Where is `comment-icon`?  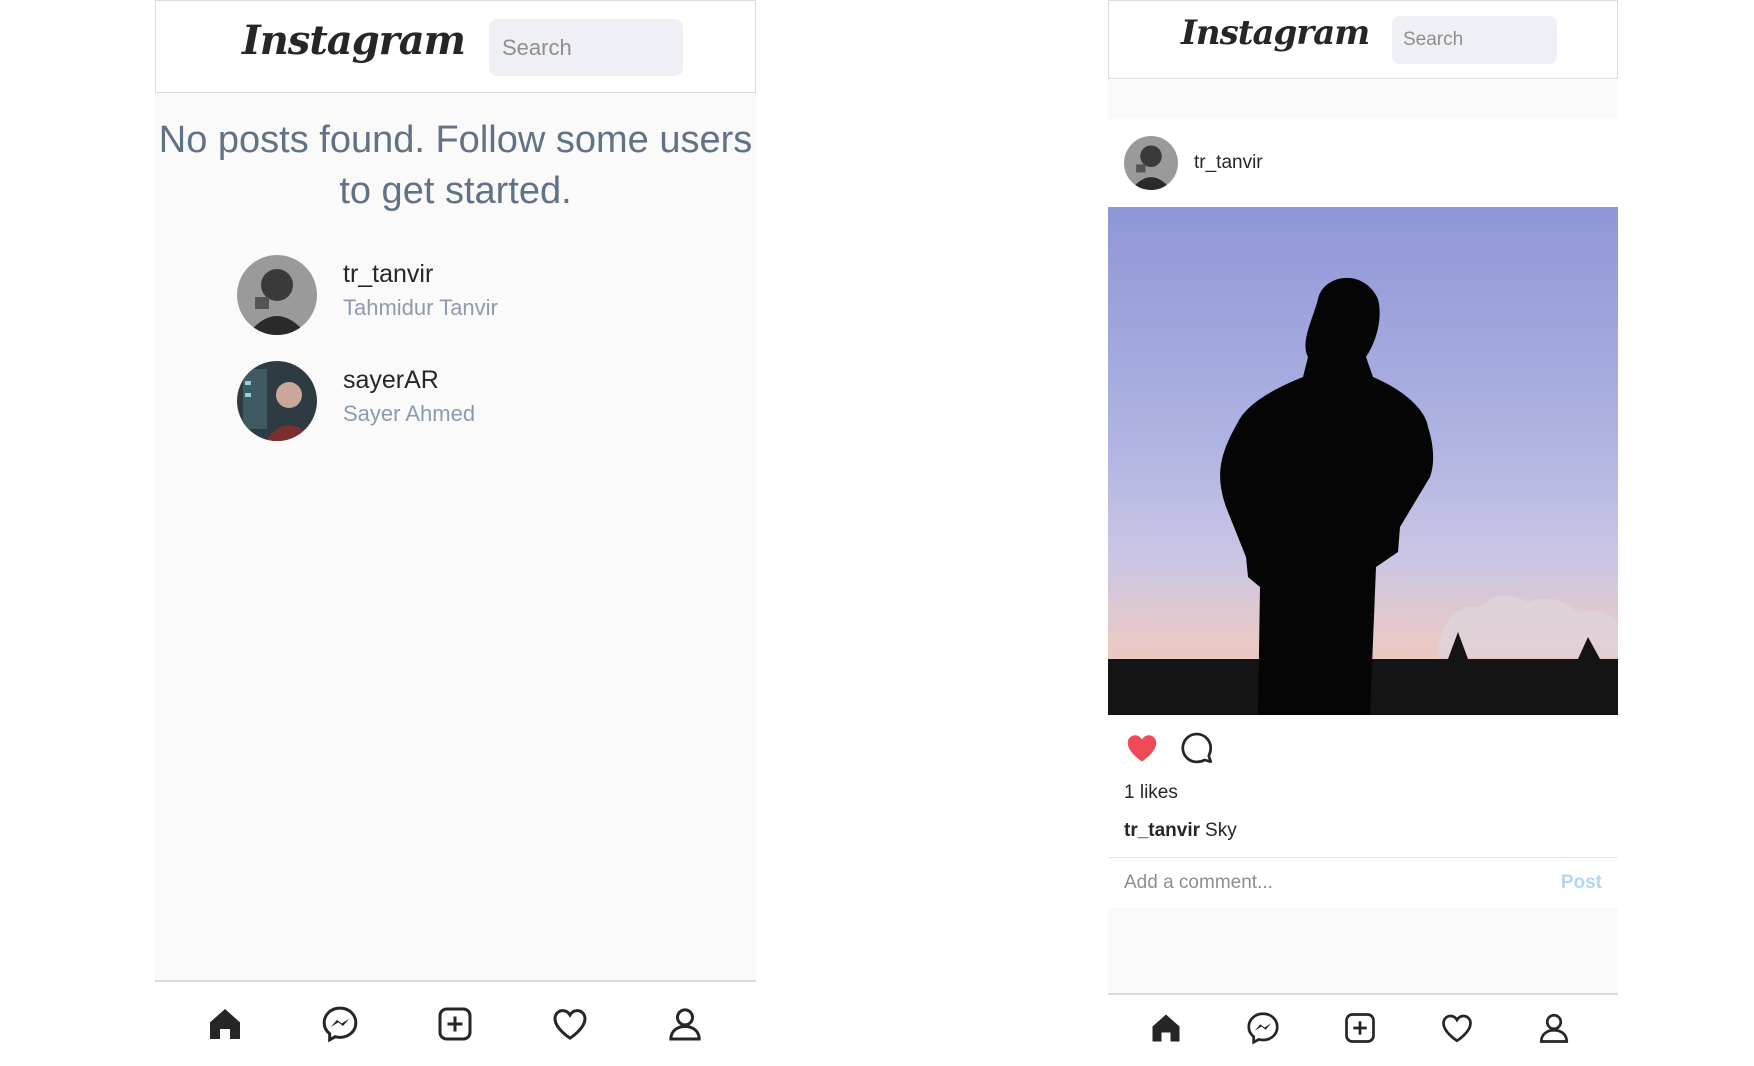 comment-icon is located at coordinates (1196, 750).